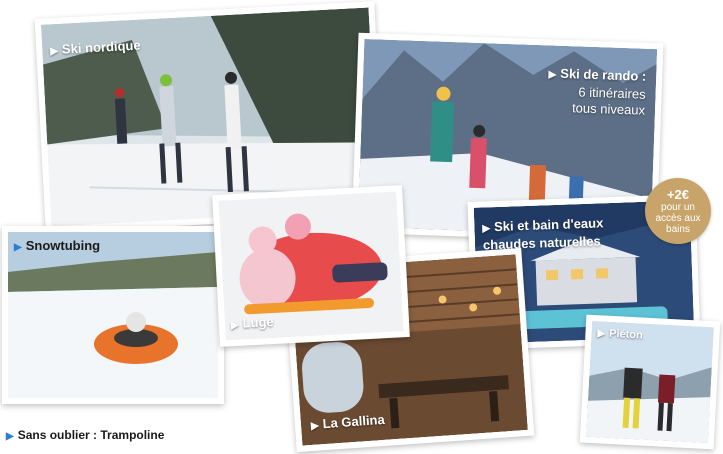 Image resolution: width=723 pixels, height=454 pixels. I want to click on badge-line-2: accès aux, so click(678, 218).